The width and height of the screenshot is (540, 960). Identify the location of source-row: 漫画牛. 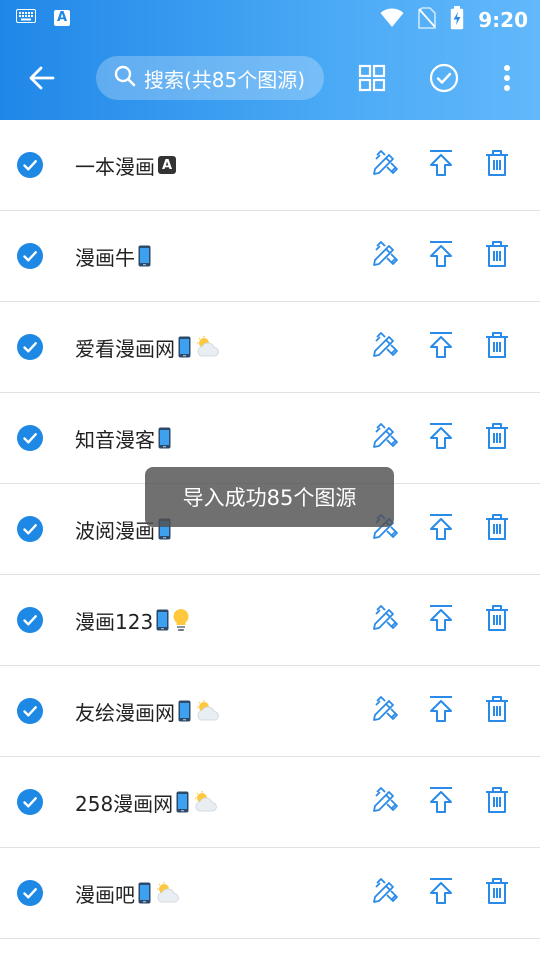
(270, 256).